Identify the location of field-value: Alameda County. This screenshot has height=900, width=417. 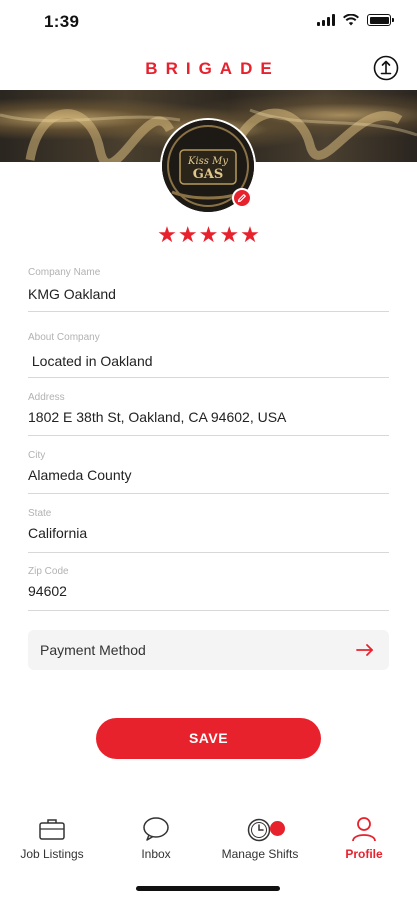
(80, 475).